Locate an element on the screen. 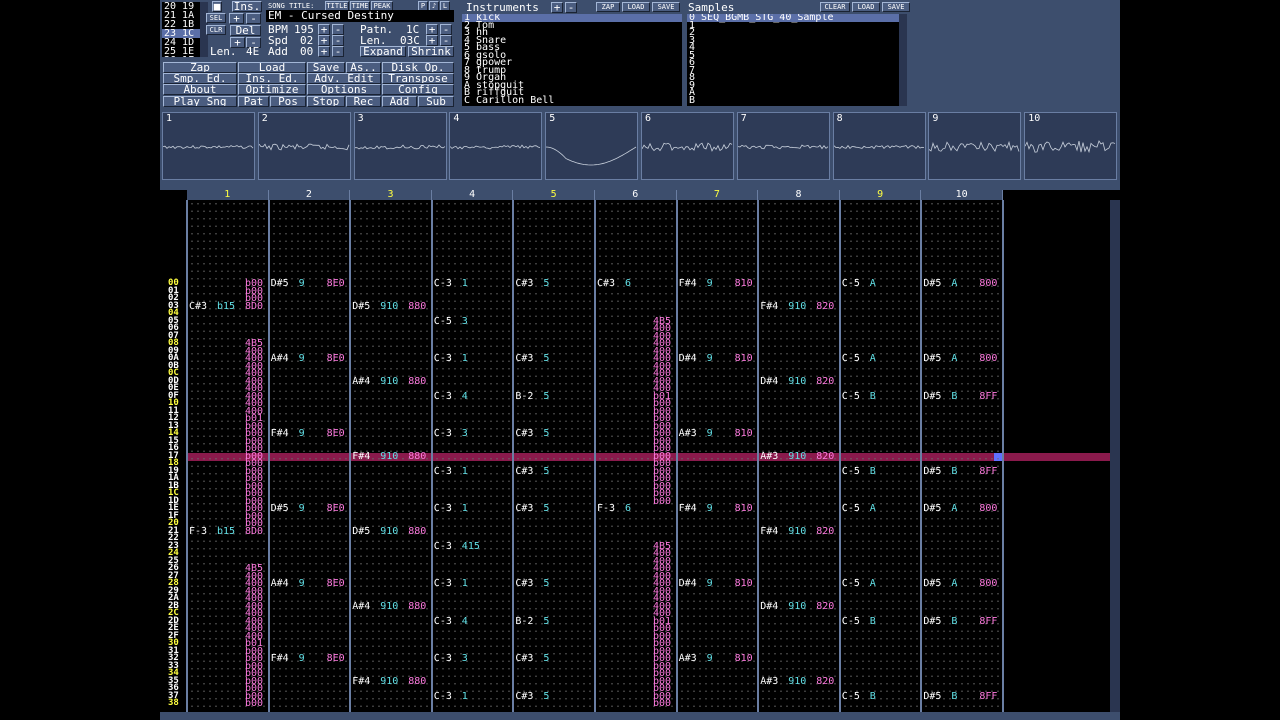  channel-scope: 3 is located at coordinates (400, 146).